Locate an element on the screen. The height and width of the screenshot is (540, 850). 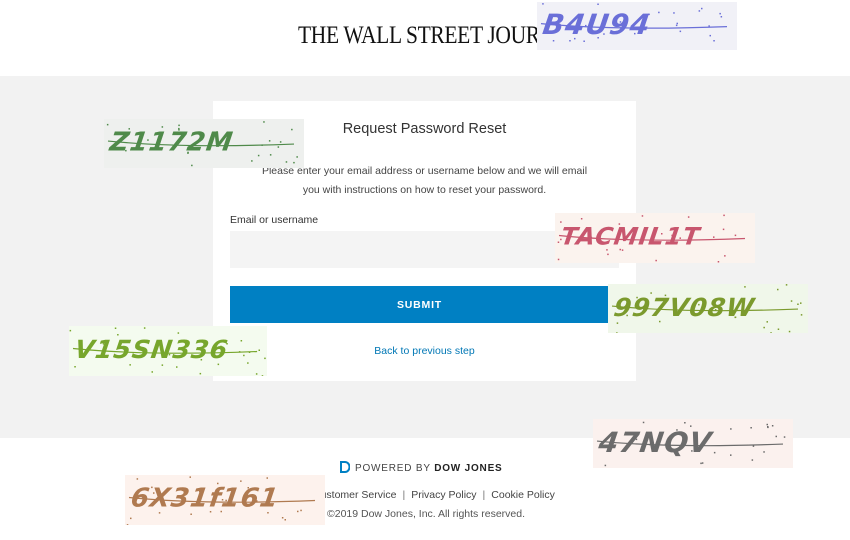
captcha-overlay: V15SN336 is located at coordinates (168, 351).